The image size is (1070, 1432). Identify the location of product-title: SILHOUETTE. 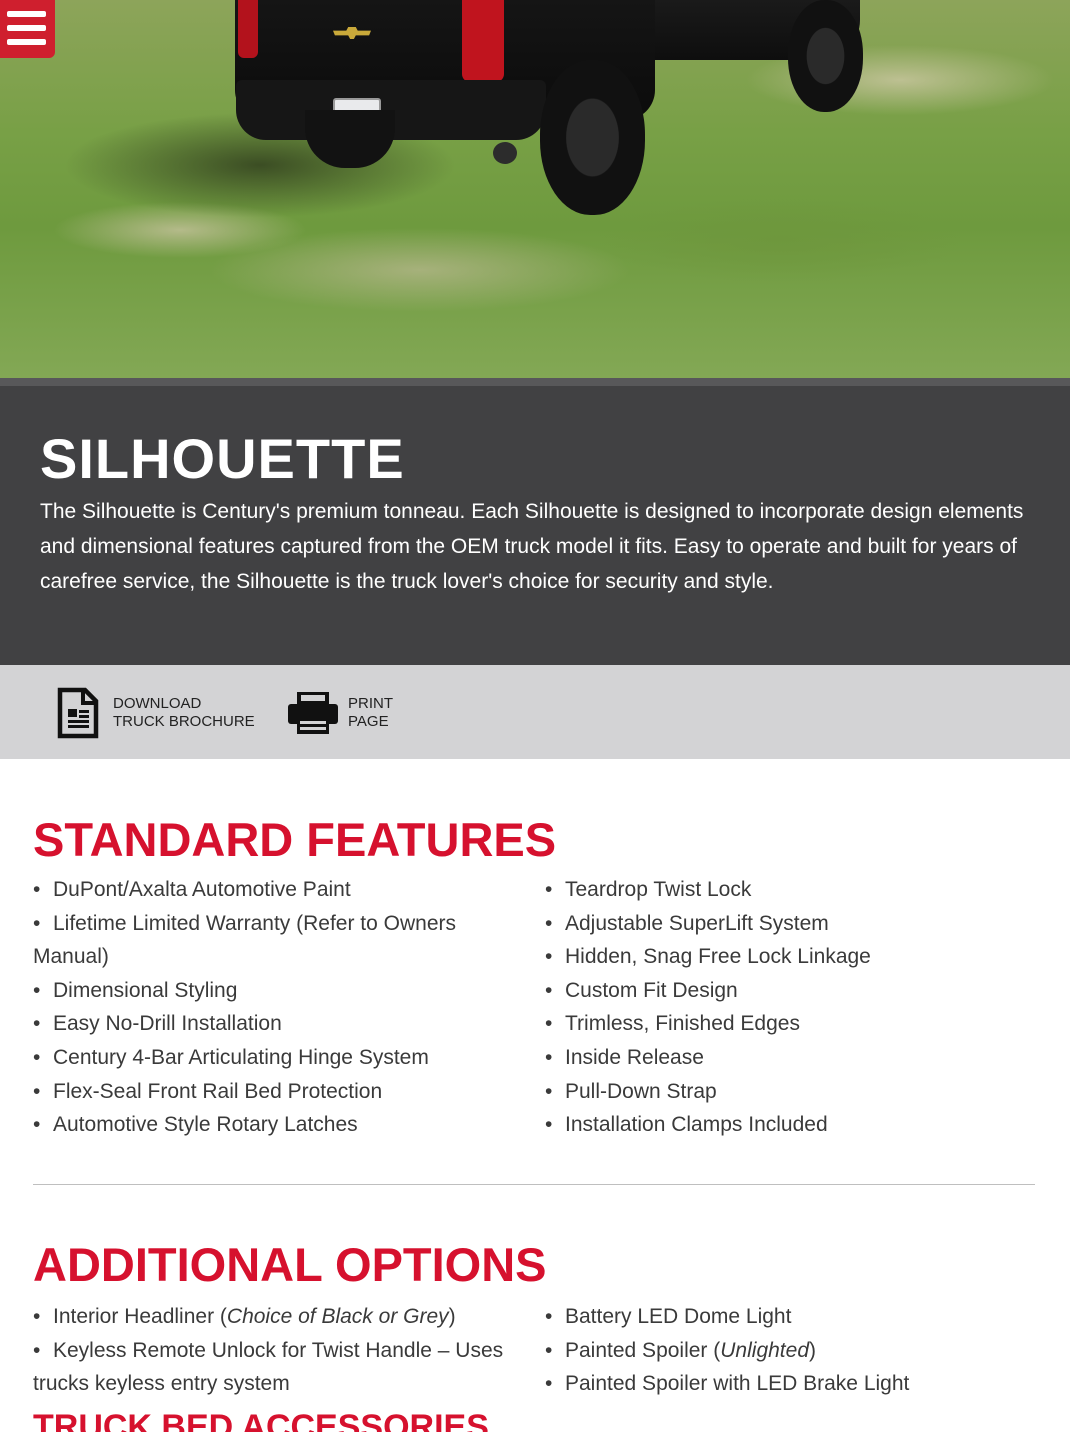
(222, 458).